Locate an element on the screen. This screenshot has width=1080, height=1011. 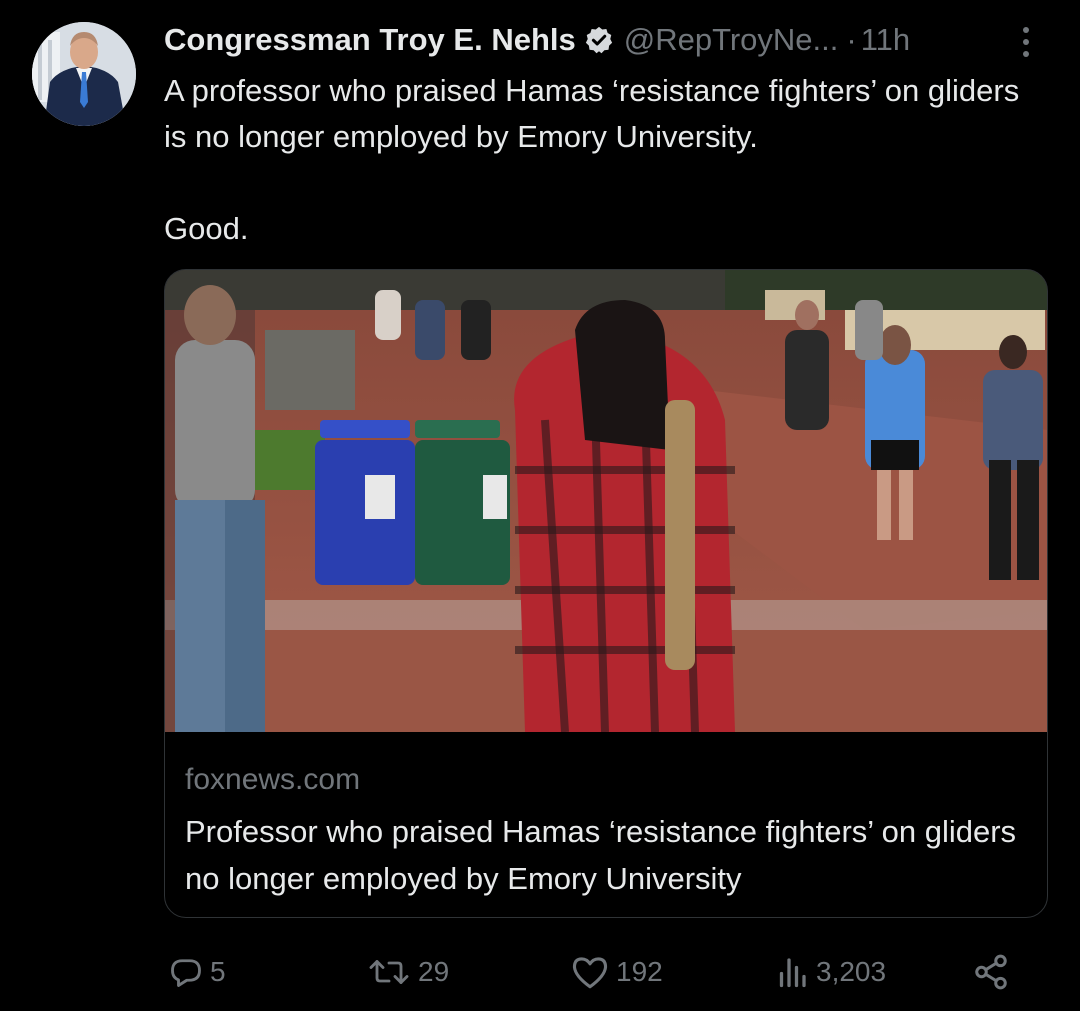
avatar is located at coordinates (84, 74).